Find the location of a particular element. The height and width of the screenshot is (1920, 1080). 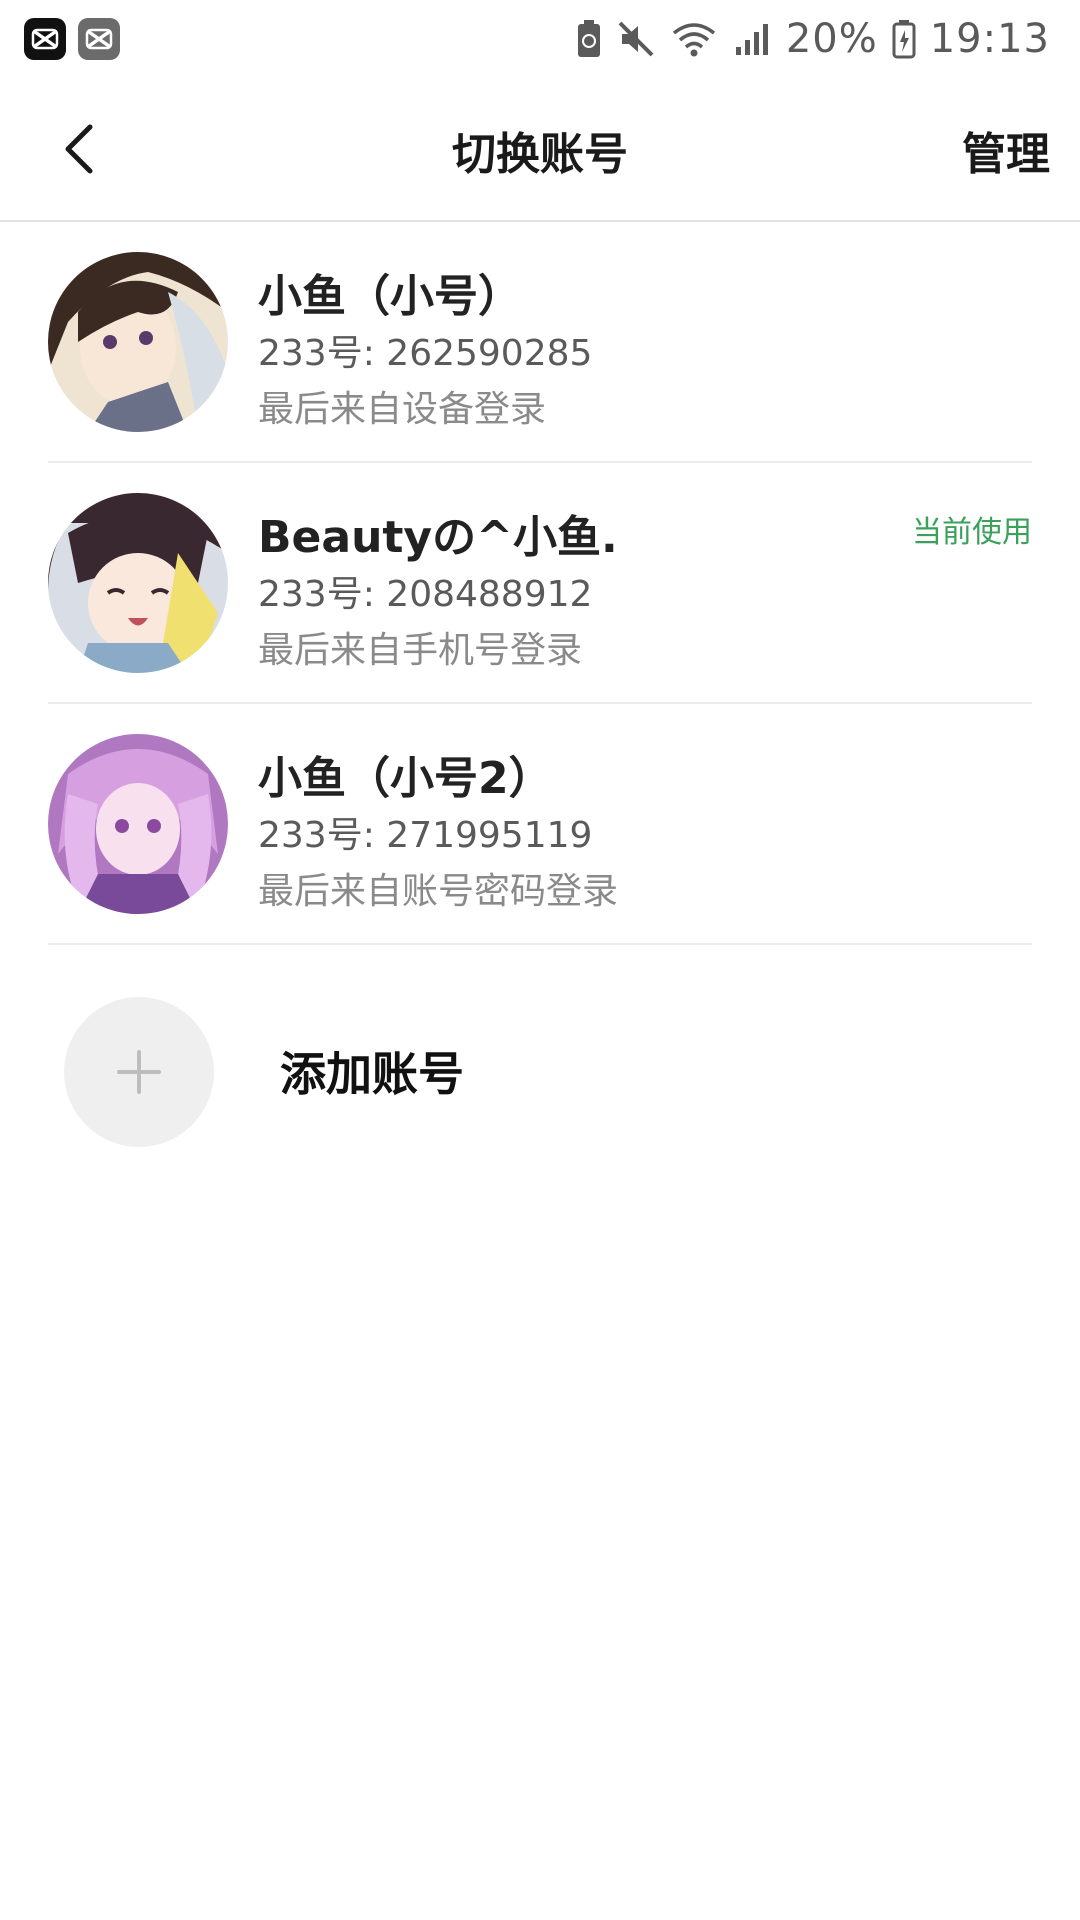

battery-percent: 20% is located at coordinates (831, 39).